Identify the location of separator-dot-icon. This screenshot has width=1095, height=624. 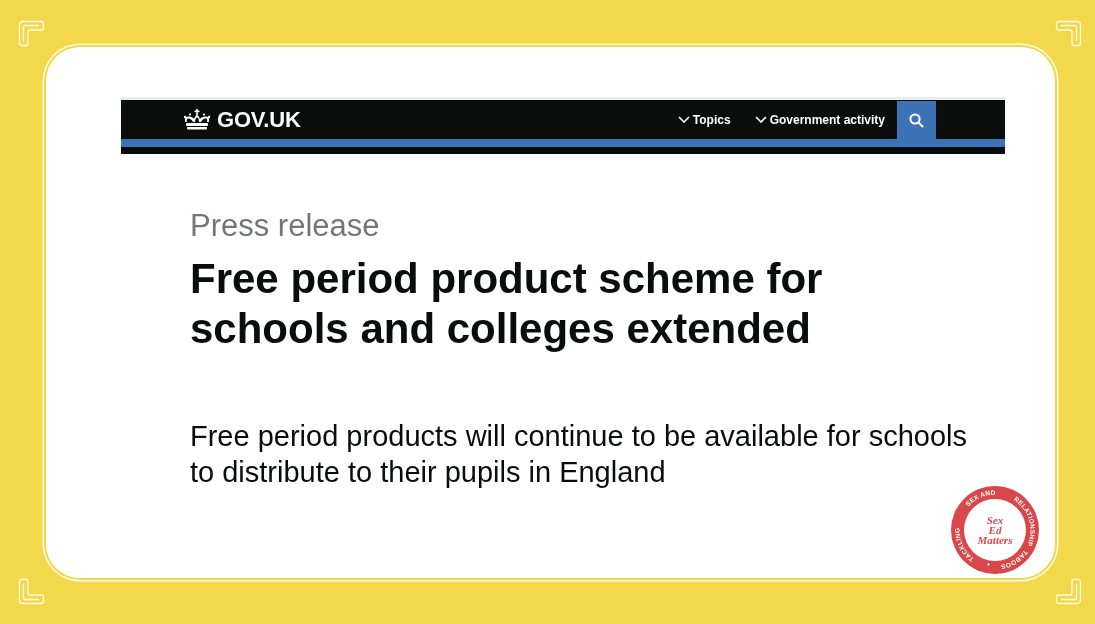
(988, 564).